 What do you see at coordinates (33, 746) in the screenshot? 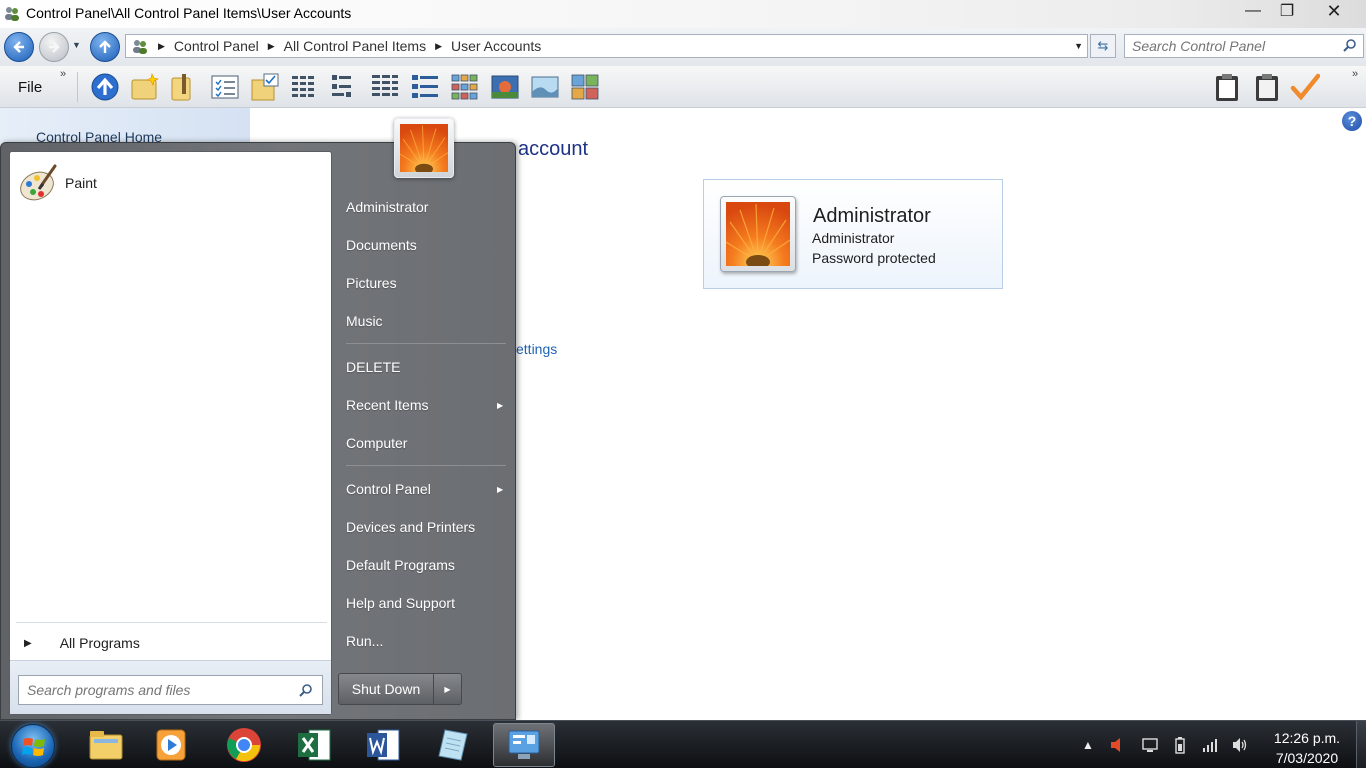
I see `start-button` at bounding box center [33, 746].